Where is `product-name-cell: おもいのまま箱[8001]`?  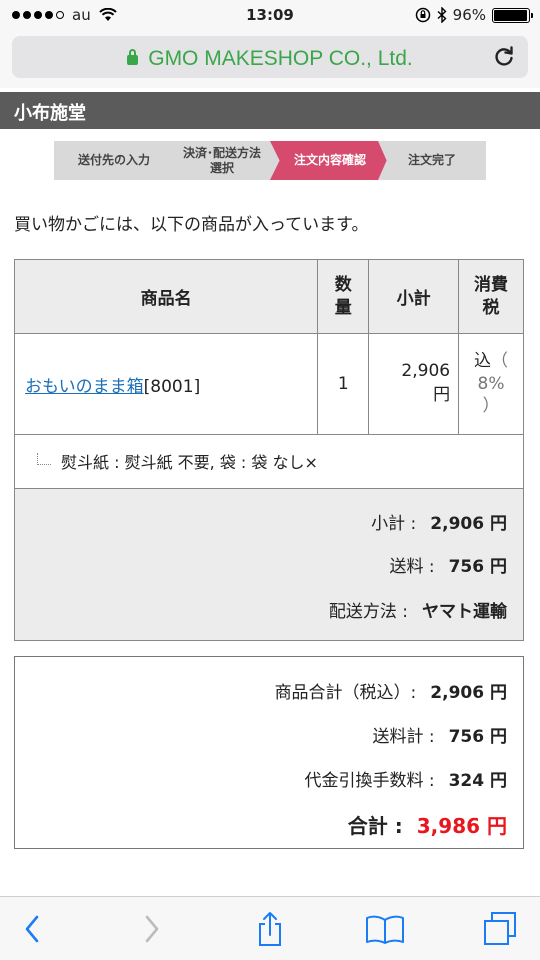 product-name-cell: おもいのまま箱[8001] is located at coordinates (166, 384).